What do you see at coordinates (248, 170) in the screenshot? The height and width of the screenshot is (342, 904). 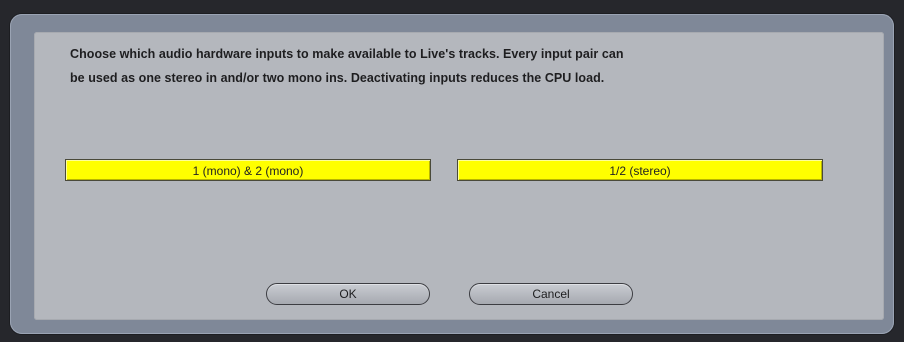 I see `mono-inputs-toggle: 1 (mono) & 2 (mono)` at bounding box center [248, 170].